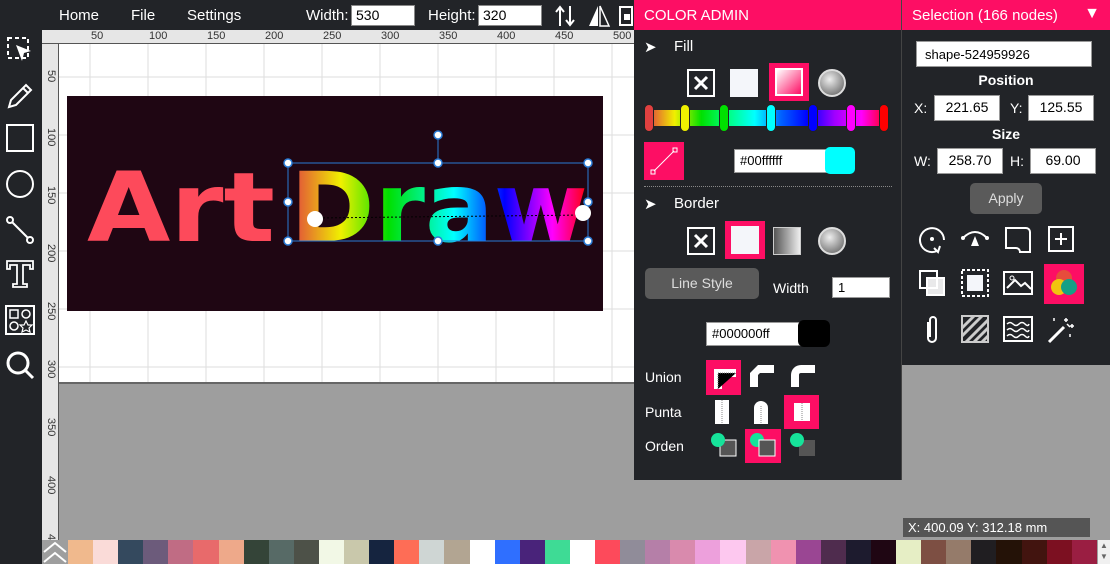  What do you see at coordinates (702, 283) in the screenshot?
I see `line-style-button: Line Style` at bounding box center [702, 283].